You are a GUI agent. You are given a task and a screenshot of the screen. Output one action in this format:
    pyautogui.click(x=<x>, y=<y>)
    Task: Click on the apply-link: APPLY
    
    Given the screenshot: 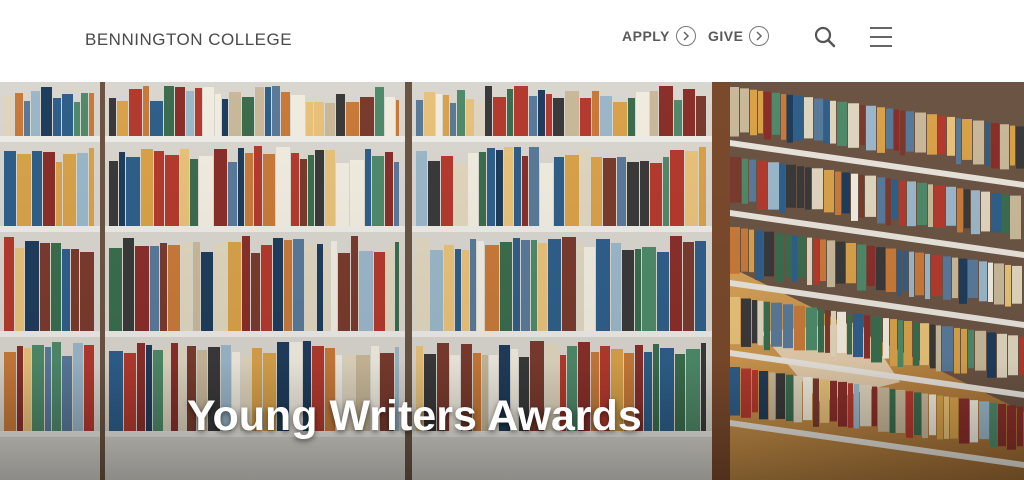 What is the action you would take?
    pyautogui.click(x=659, y=36)
    